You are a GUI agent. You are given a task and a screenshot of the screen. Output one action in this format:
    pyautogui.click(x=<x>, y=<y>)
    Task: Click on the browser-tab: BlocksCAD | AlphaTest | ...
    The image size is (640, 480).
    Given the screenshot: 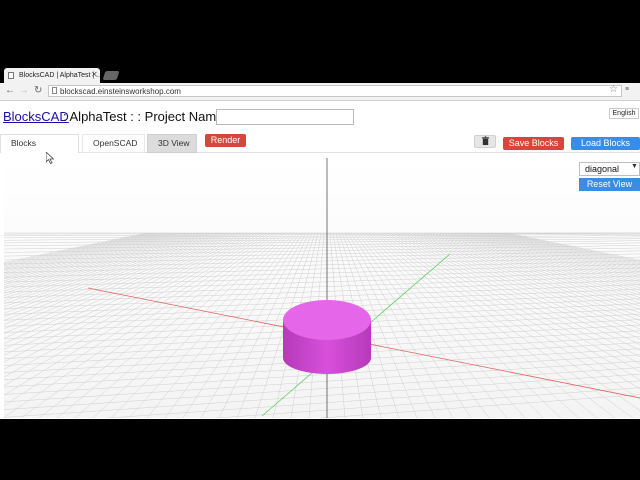 What is the action you would take?
    pyautogui.click(x=52, y=75)
    